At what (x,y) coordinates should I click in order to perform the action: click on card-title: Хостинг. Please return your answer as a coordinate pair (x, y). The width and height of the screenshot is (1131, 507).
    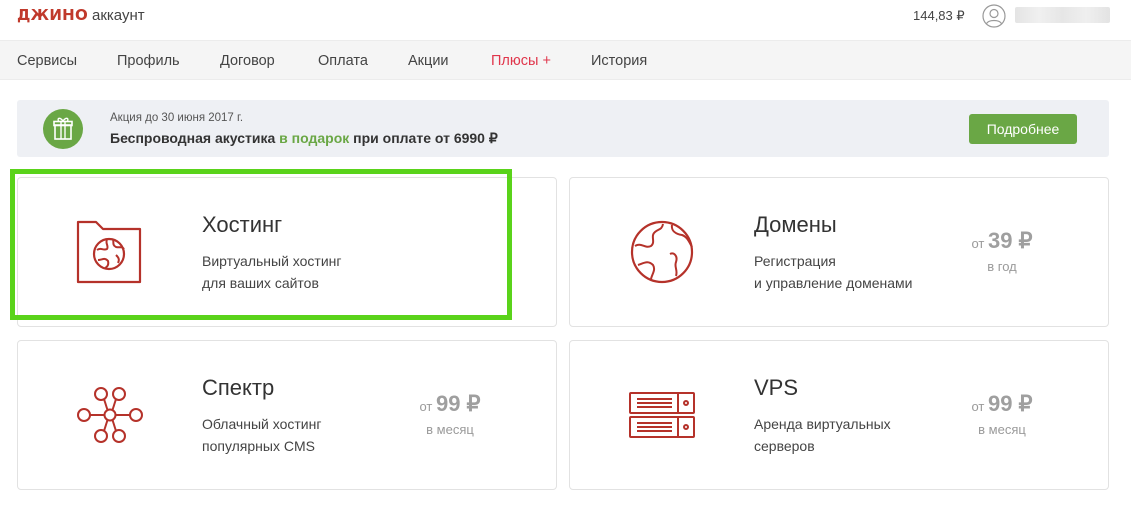
    Looking at the image, I should click on (242, 224).